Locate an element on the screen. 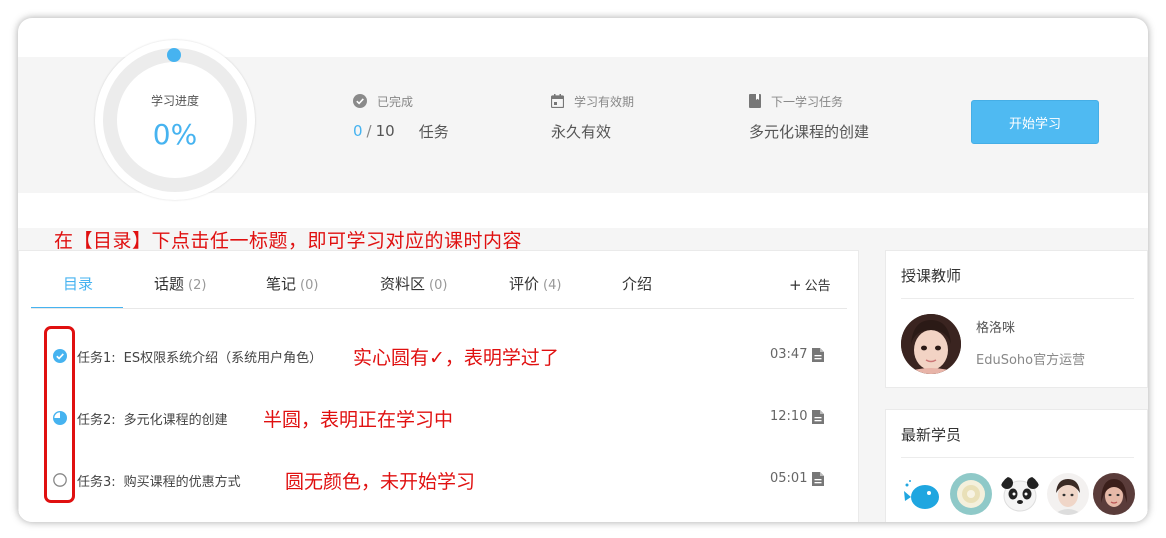 This screenshot has width=1166, height=538. tab-notes-count: (0) is located at coordinates (309, 285).